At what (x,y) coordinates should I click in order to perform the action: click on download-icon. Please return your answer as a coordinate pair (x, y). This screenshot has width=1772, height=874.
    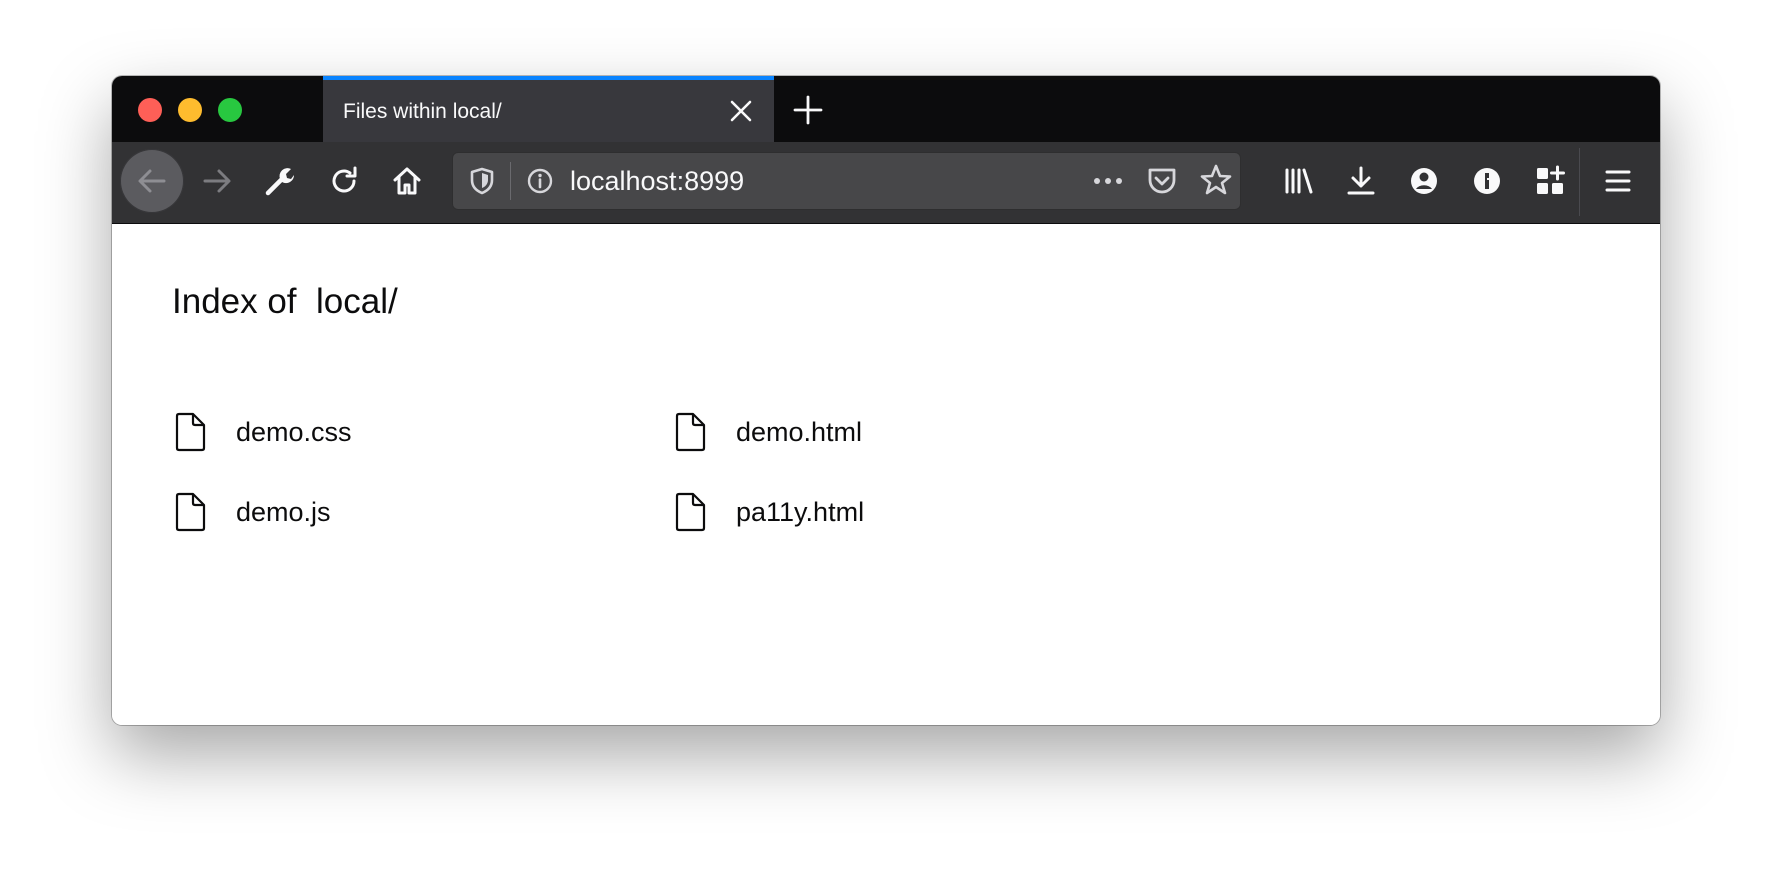
    Looking at the image, I should click on (1361, 181).